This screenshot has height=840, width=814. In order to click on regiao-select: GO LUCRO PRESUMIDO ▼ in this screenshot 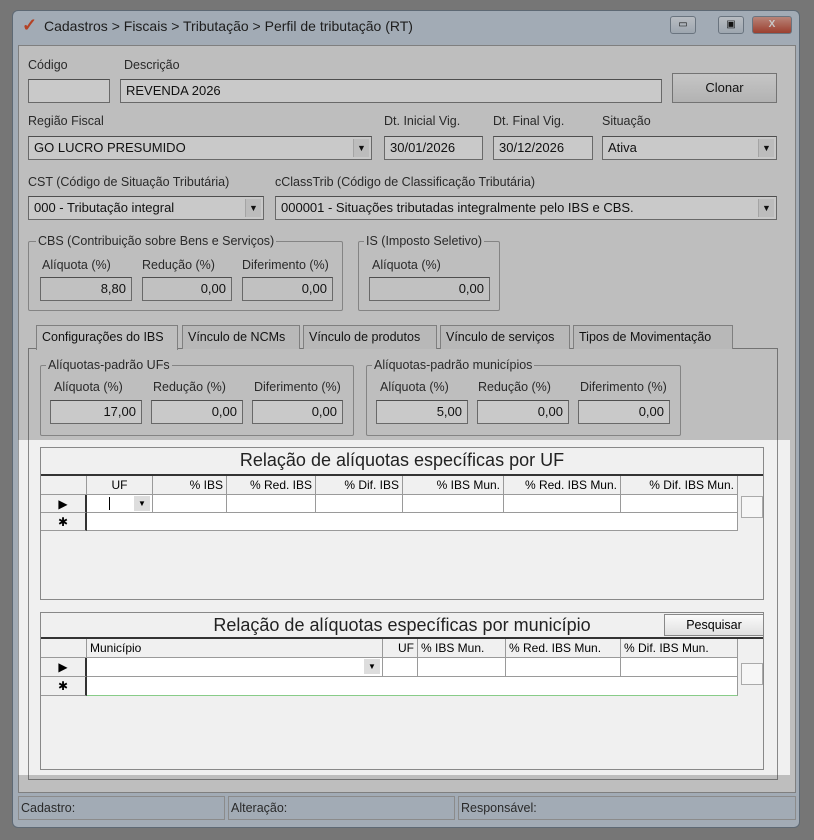, I will do `click(200, 148)`.